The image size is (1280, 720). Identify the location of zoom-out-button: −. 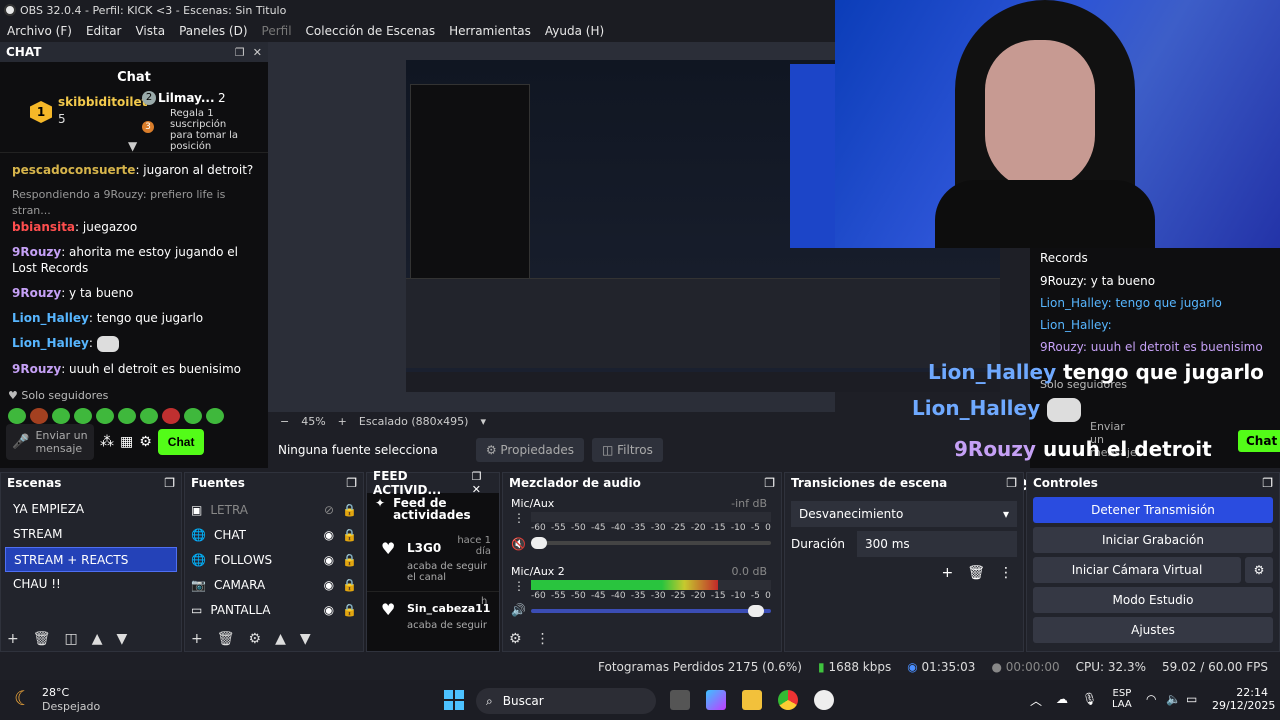
(284, 421).